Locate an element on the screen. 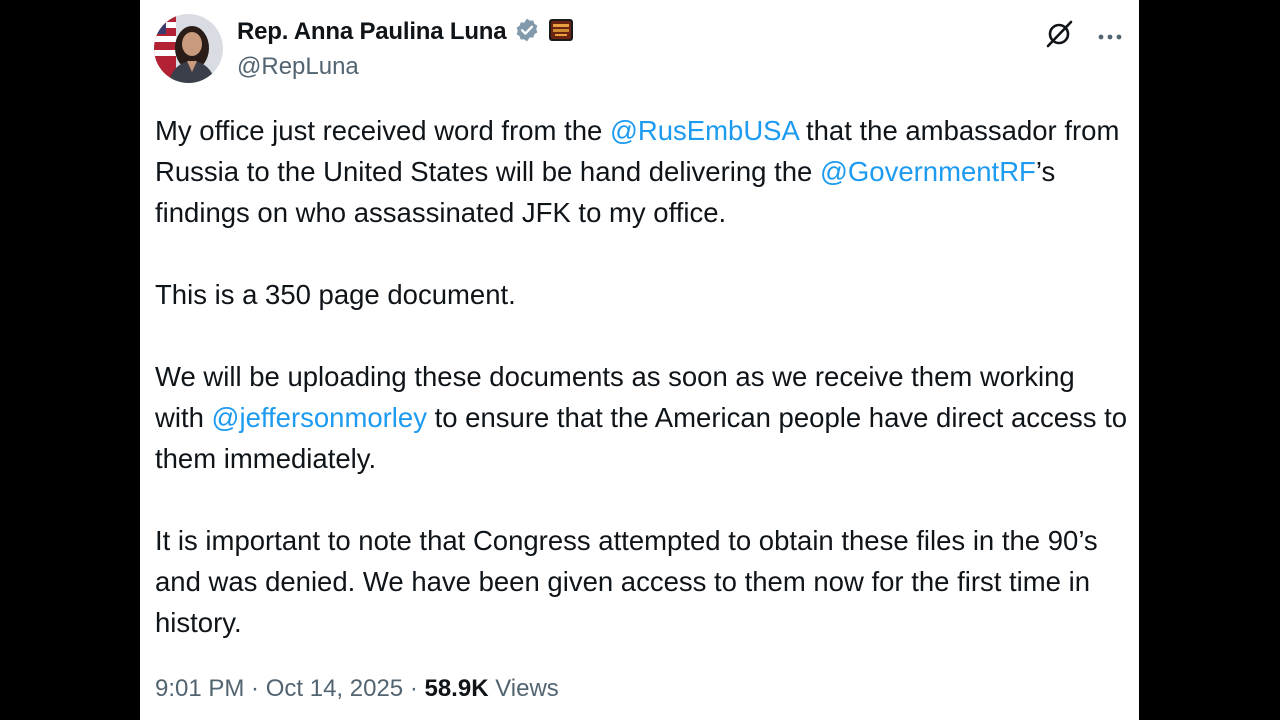 The width and height of the screenshot is (1280, 720). author-name-row: Rep. Anna Paulina Luna is located at coordinates (405, 32).